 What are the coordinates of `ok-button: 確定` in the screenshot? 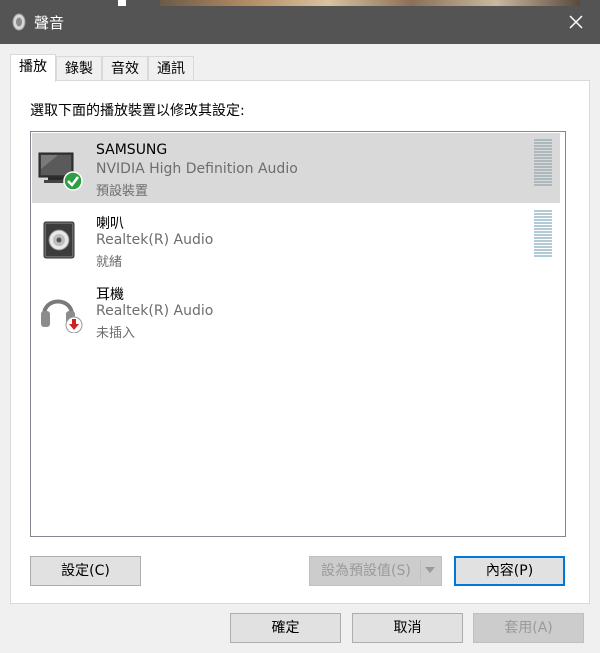 It's located at (285, 628).